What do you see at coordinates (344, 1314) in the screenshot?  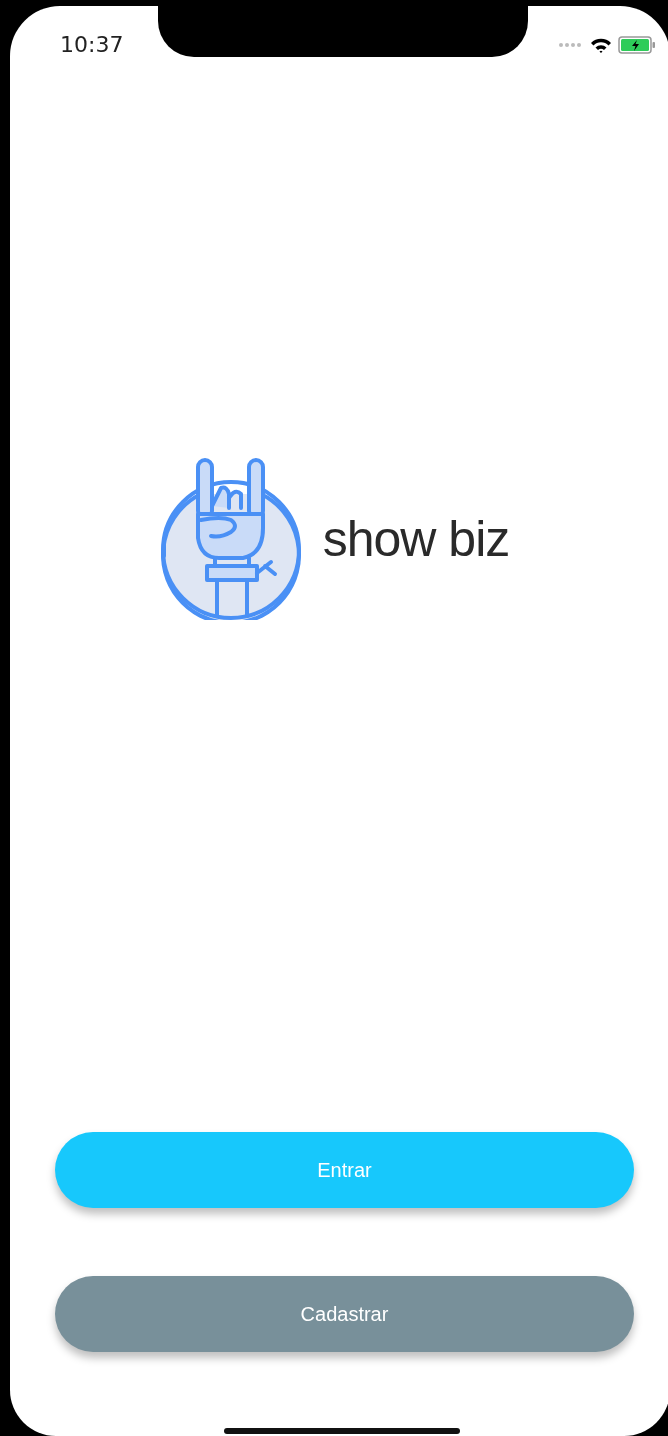 I see `register-button: Cadastrar` at bounding box center [344, 1314].